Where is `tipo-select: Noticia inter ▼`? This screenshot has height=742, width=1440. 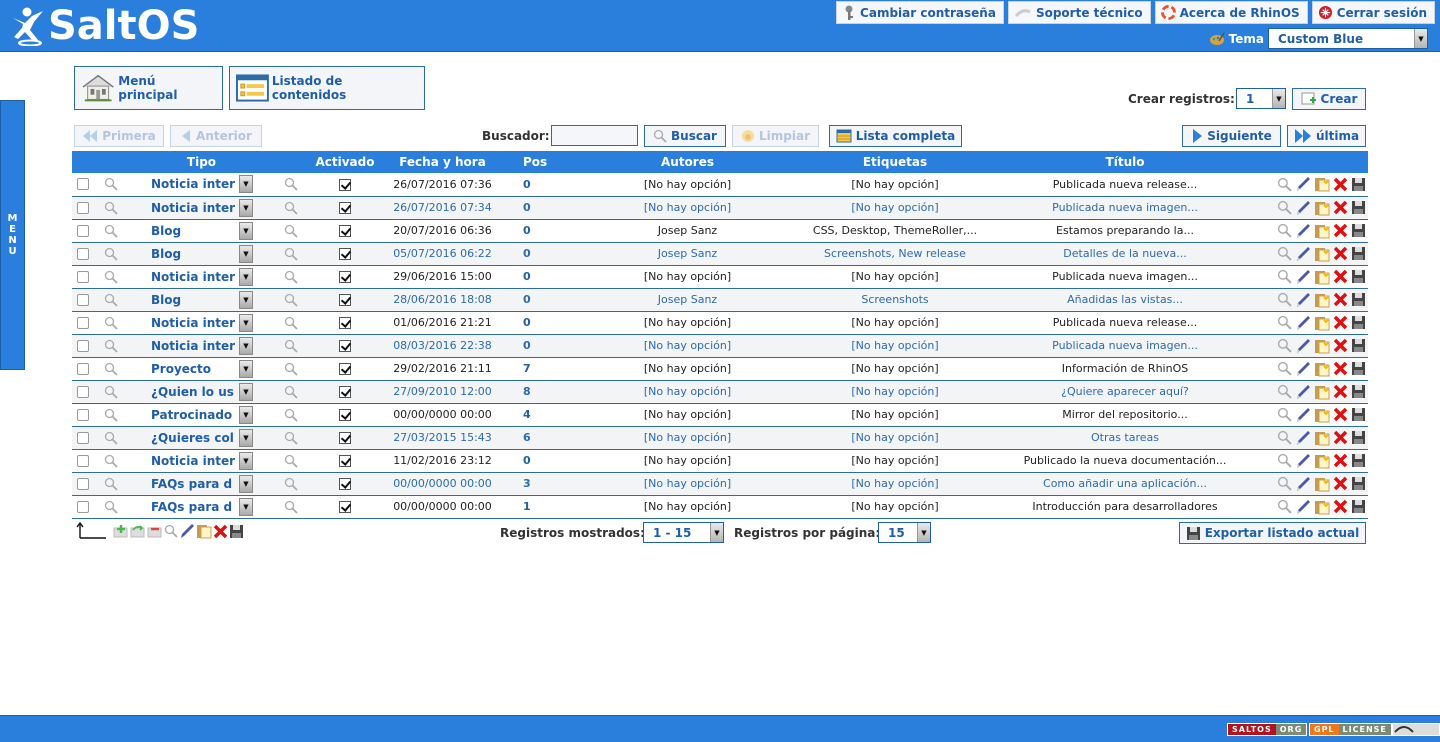 tipo-select: Noticia inter ▼ is located at coordinates (201, 460).